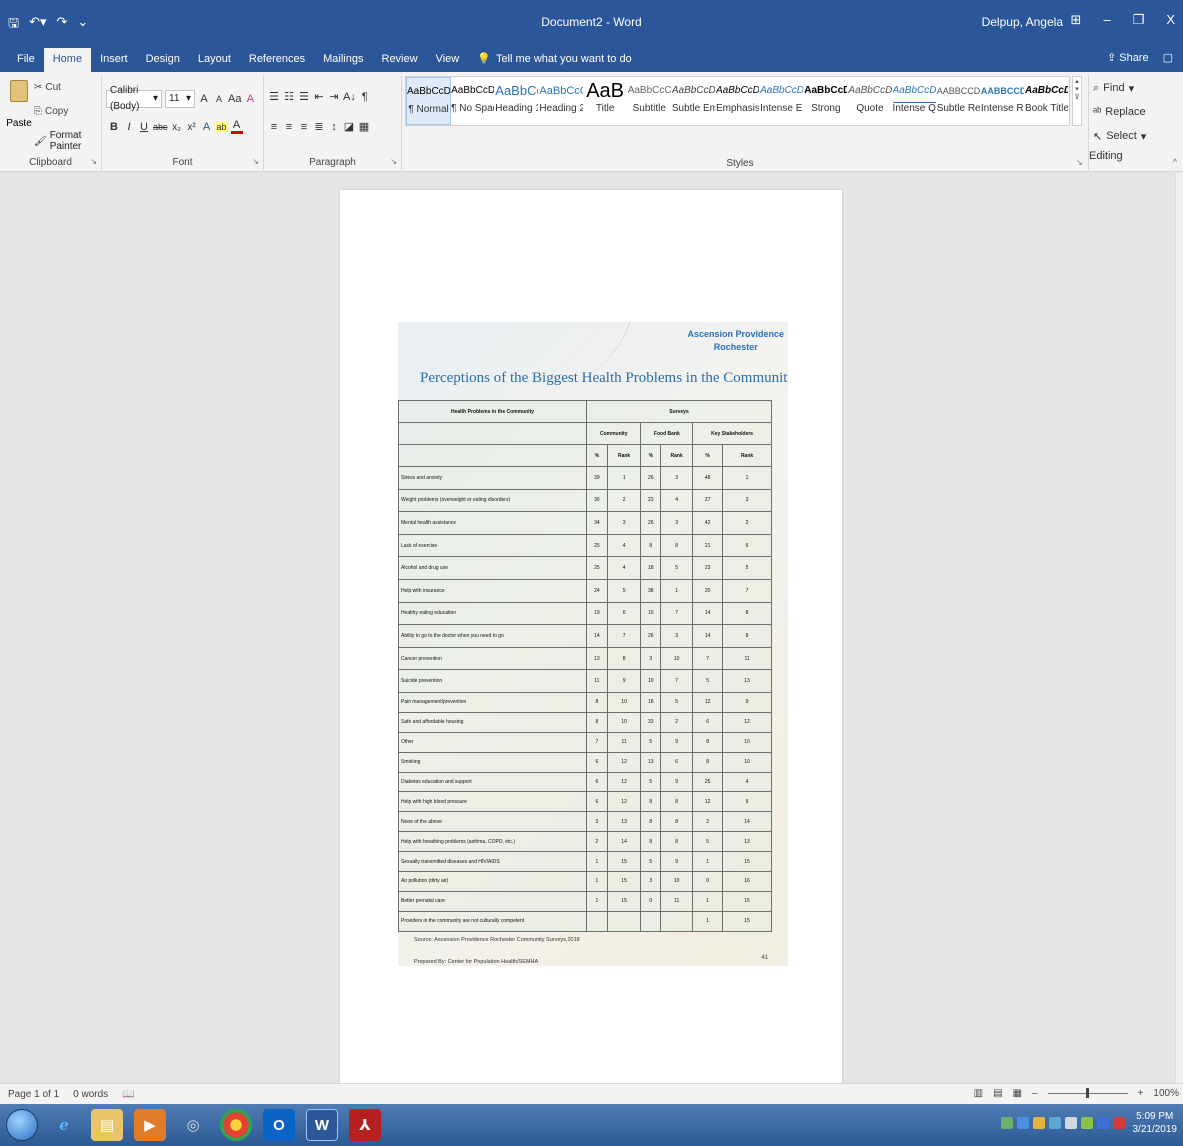  What do you see at coordinates (193, 1125) in the screenshot?
I see `spiral-app-icon: ◎` at bounding box center [193, 1125].